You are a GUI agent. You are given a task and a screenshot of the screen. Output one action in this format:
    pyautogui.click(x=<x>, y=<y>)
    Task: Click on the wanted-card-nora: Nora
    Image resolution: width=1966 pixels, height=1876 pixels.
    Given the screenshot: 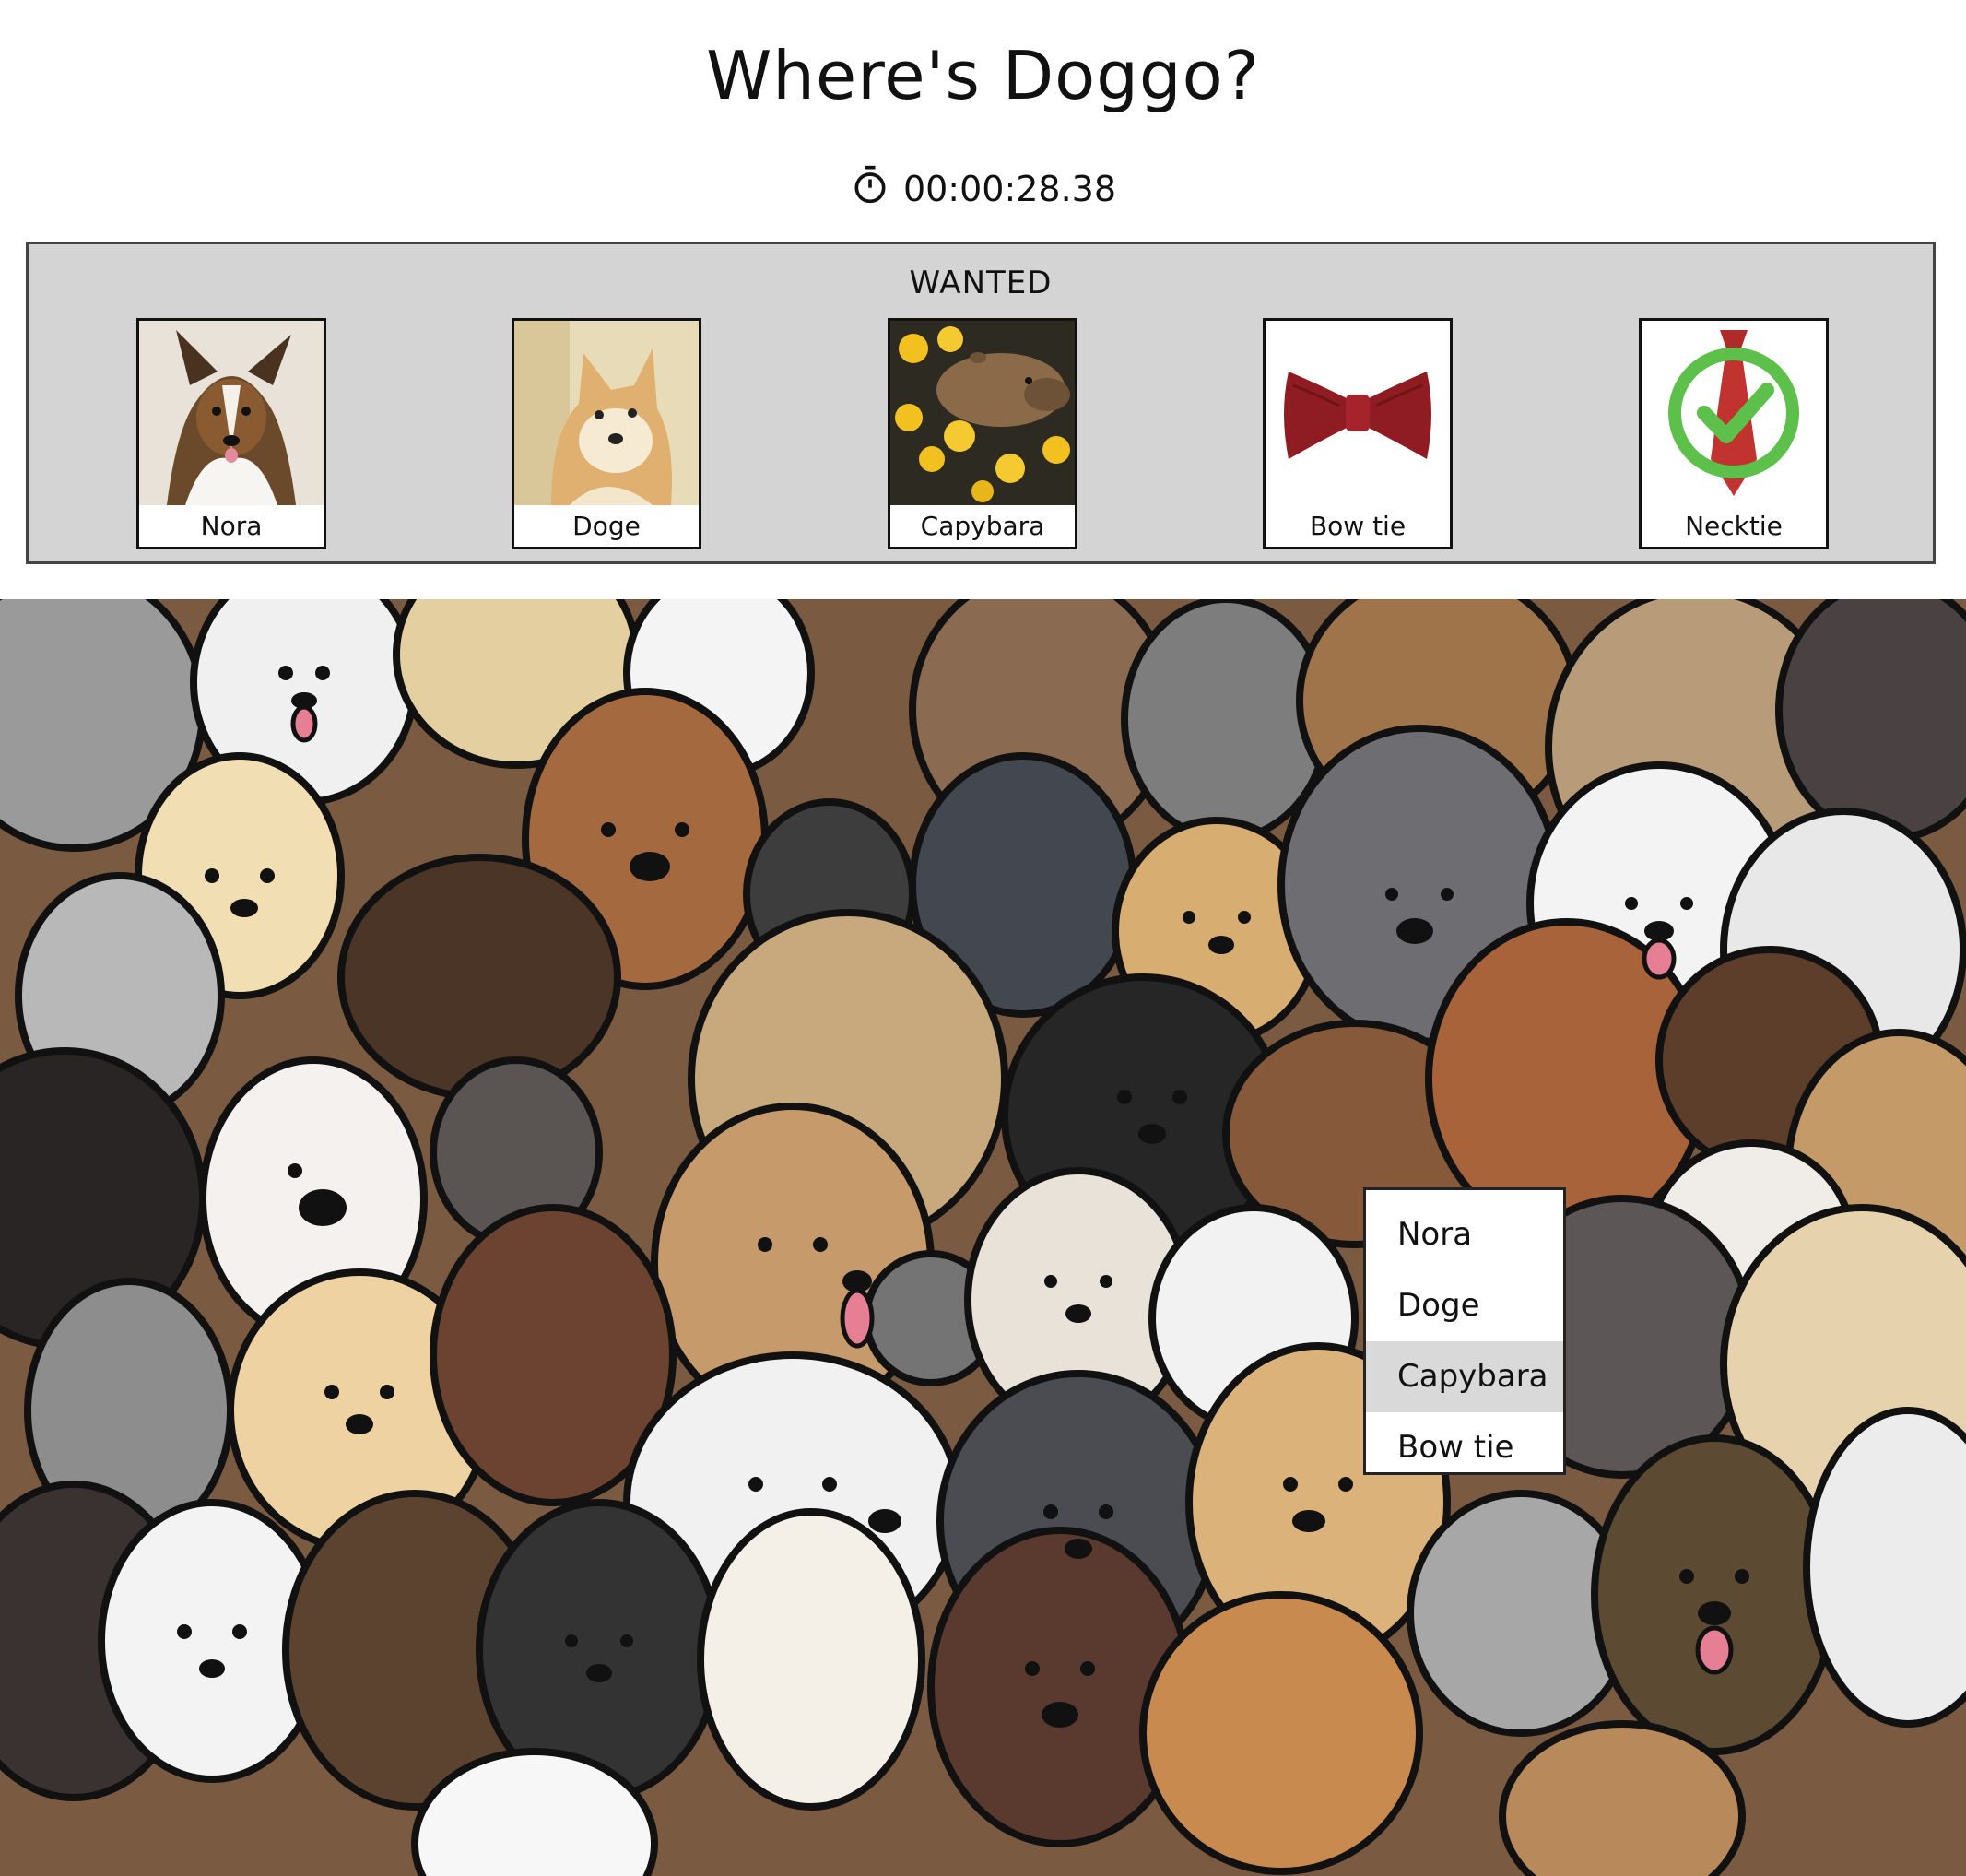 What is the action you would take?
    pyautogui.click(x=231, y=434)
    